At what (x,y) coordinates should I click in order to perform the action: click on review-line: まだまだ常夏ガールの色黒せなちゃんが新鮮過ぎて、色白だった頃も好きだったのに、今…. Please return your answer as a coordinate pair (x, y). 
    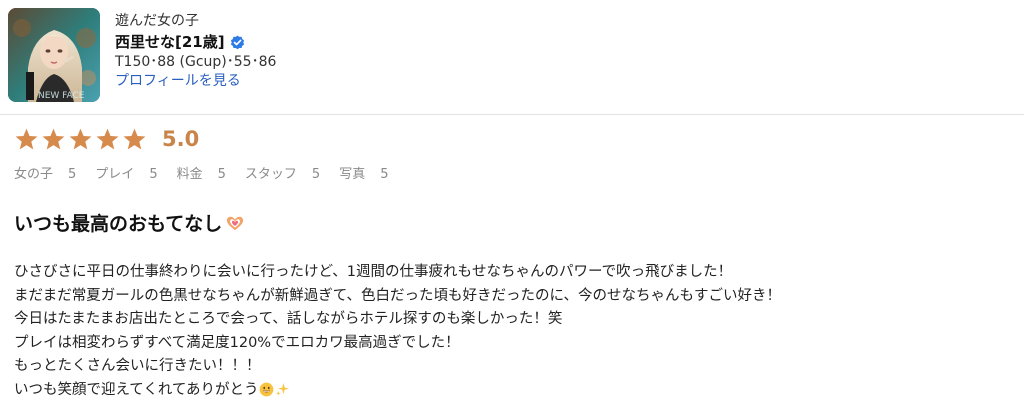
    Looking at the image, I should click on (398, 295).